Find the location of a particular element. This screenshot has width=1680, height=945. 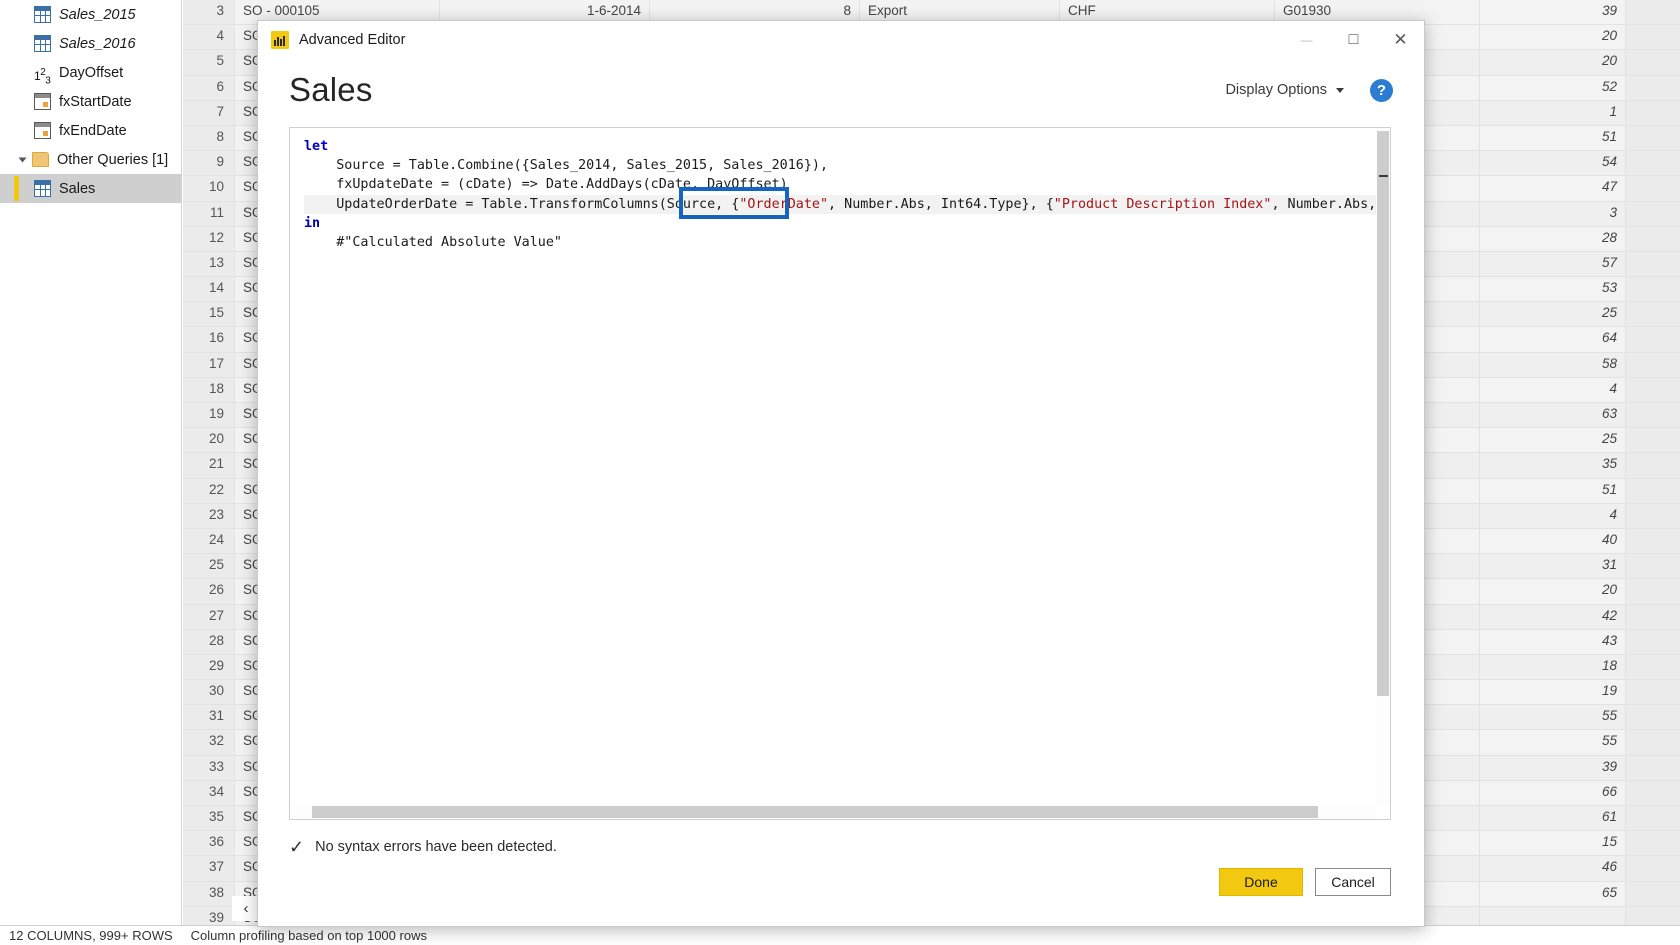

row-index: 24 is located at coordinates (209, 541).